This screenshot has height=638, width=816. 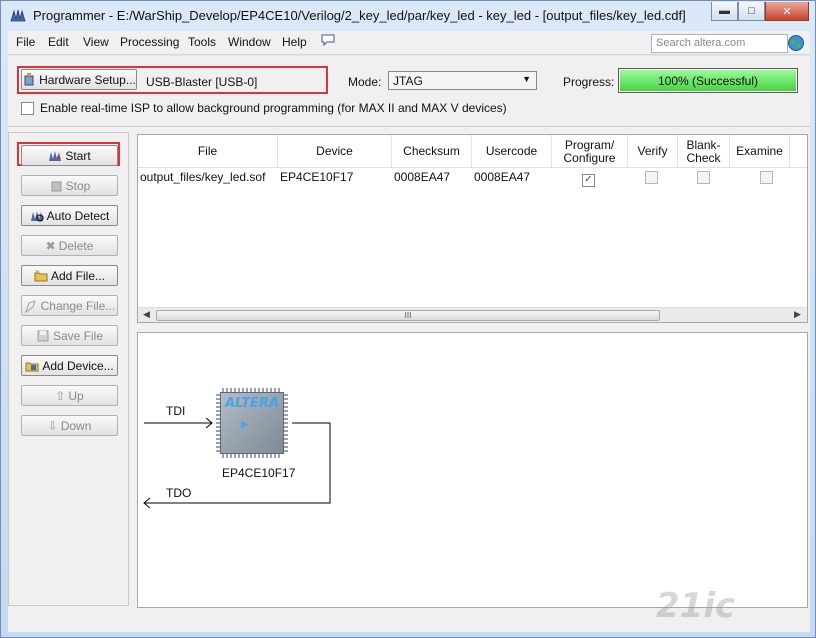 I want to click on menu-tools: Tools, so click(x=202, y=42).